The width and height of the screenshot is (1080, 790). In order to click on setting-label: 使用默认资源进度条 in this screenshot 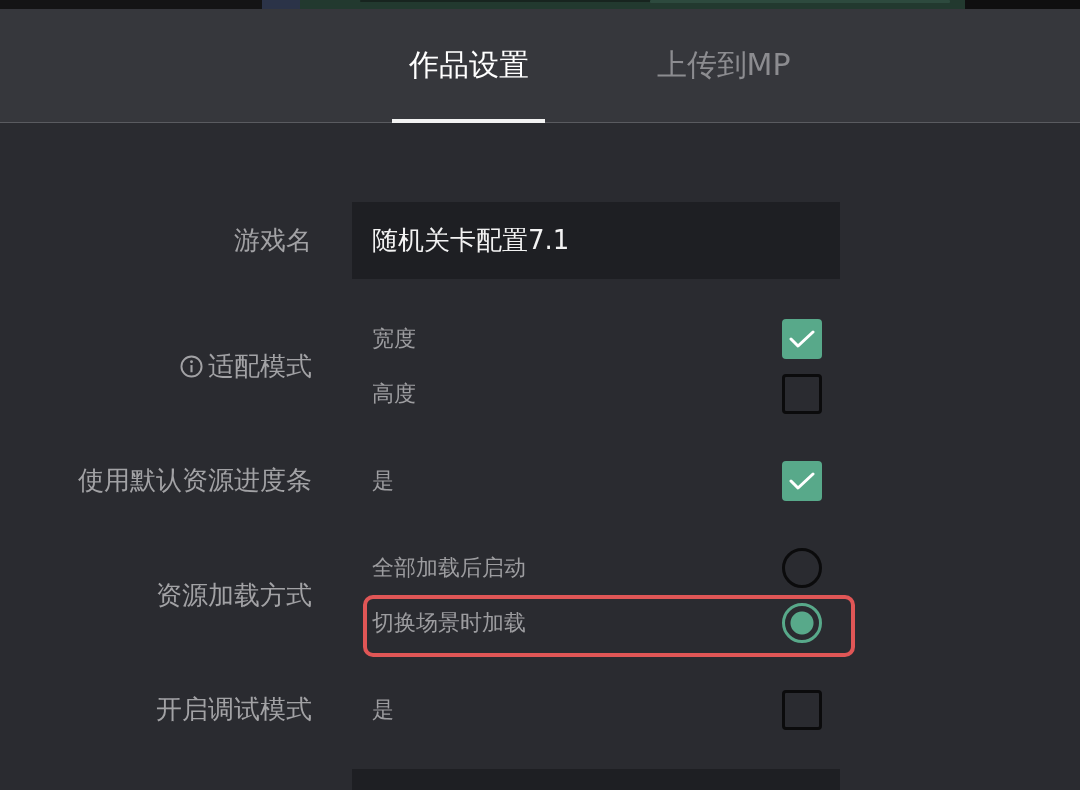, I will do `click(195, 480)`.